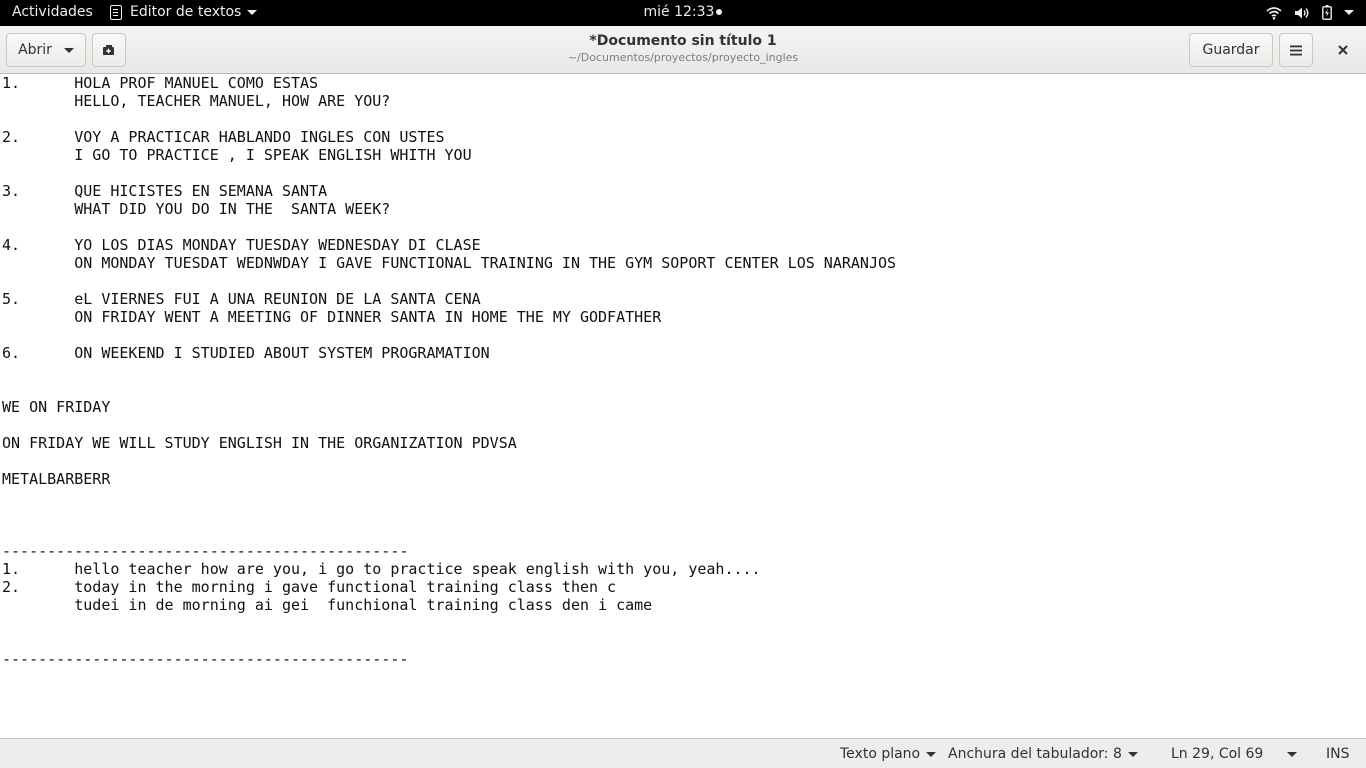 The height and width of the screenshot is (768, 1366). I want to click on volume-icon, so click(1302, 12).